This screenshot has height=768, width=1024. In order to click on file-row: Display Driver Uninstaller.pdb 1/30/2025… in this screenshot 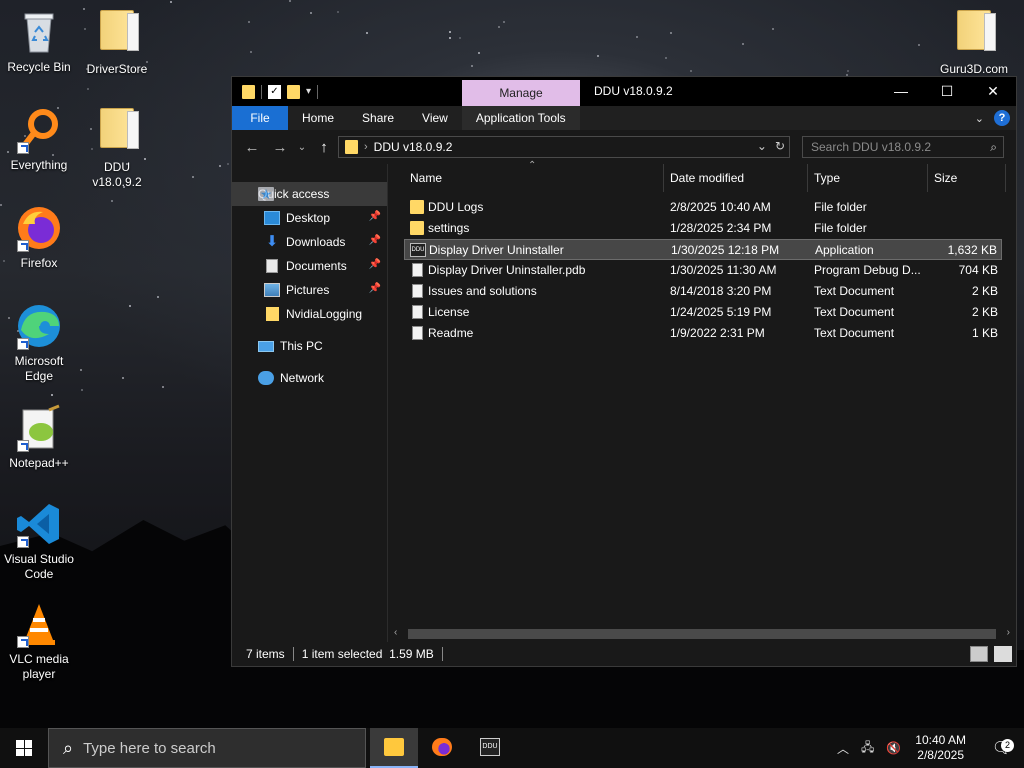, I will do `click(703, 270)`.